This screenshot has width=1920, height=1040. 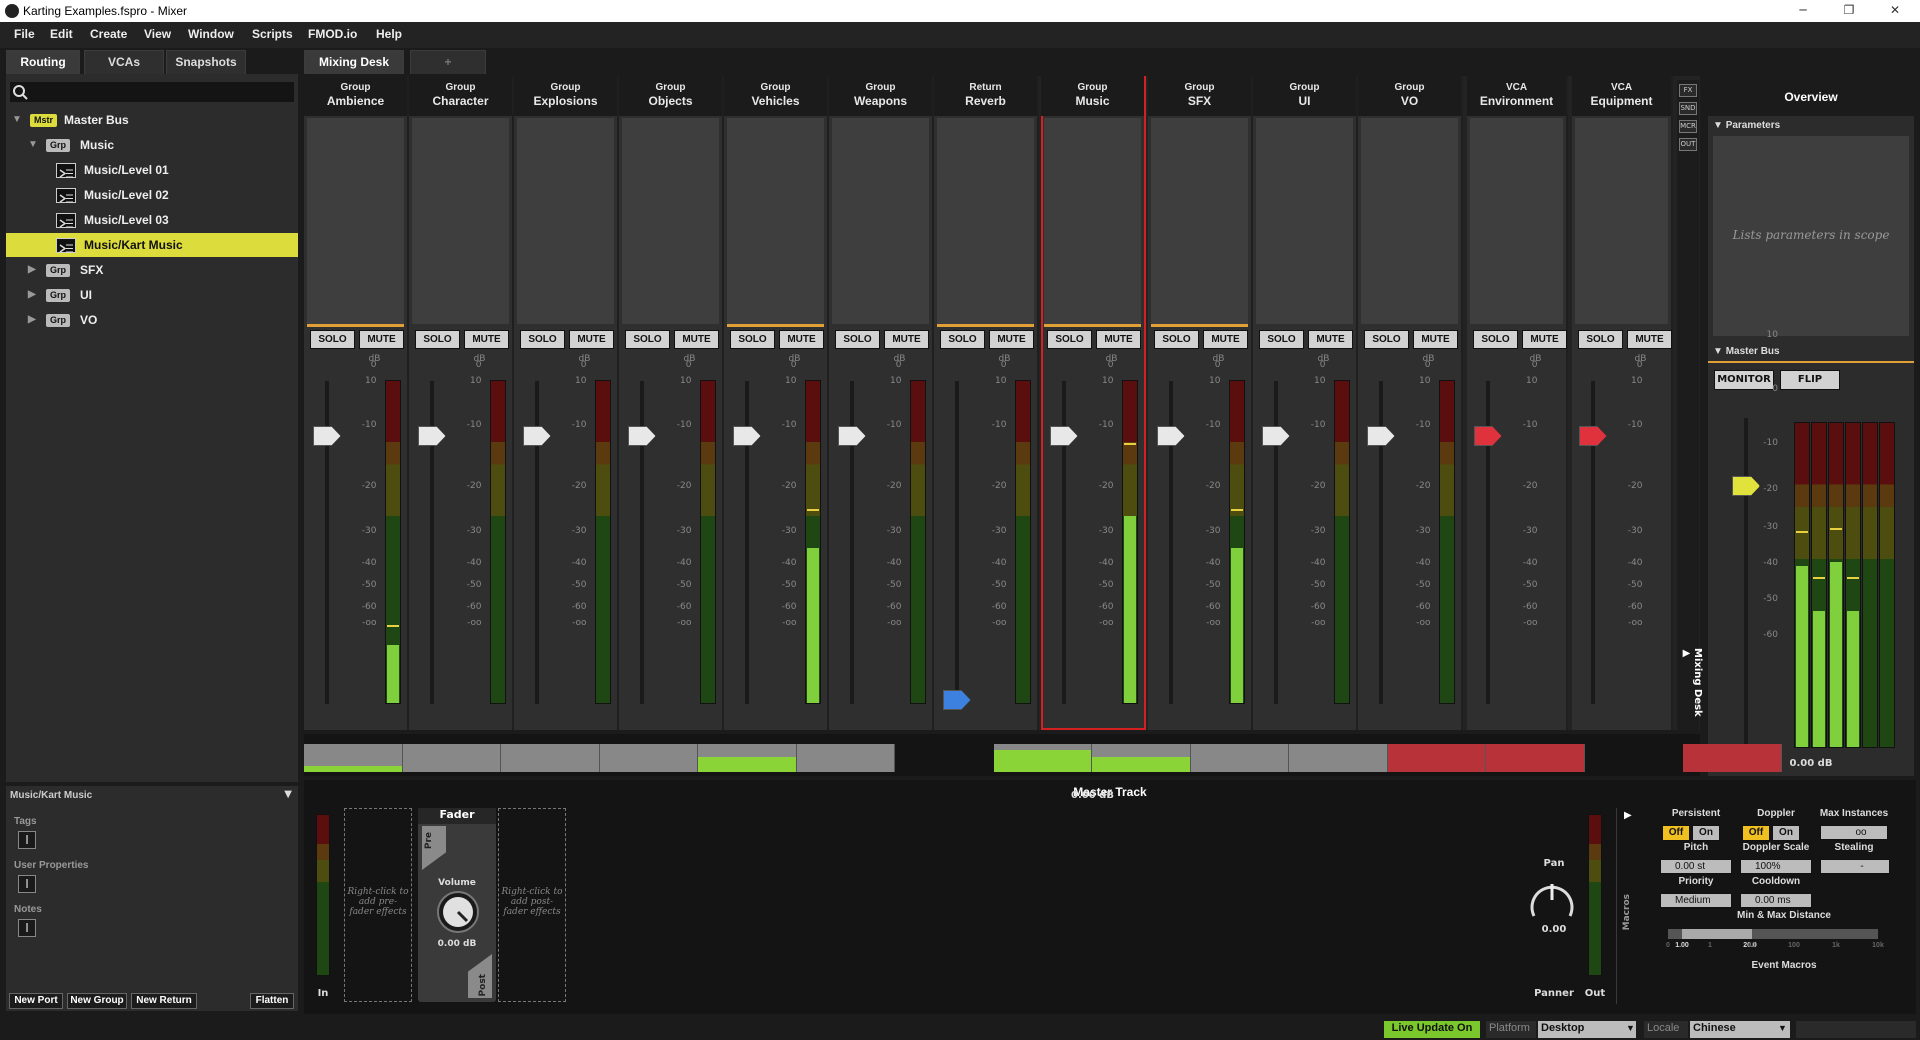 I want to click on platform-dropdown: Desktop, so click(x=1587, y=1029).